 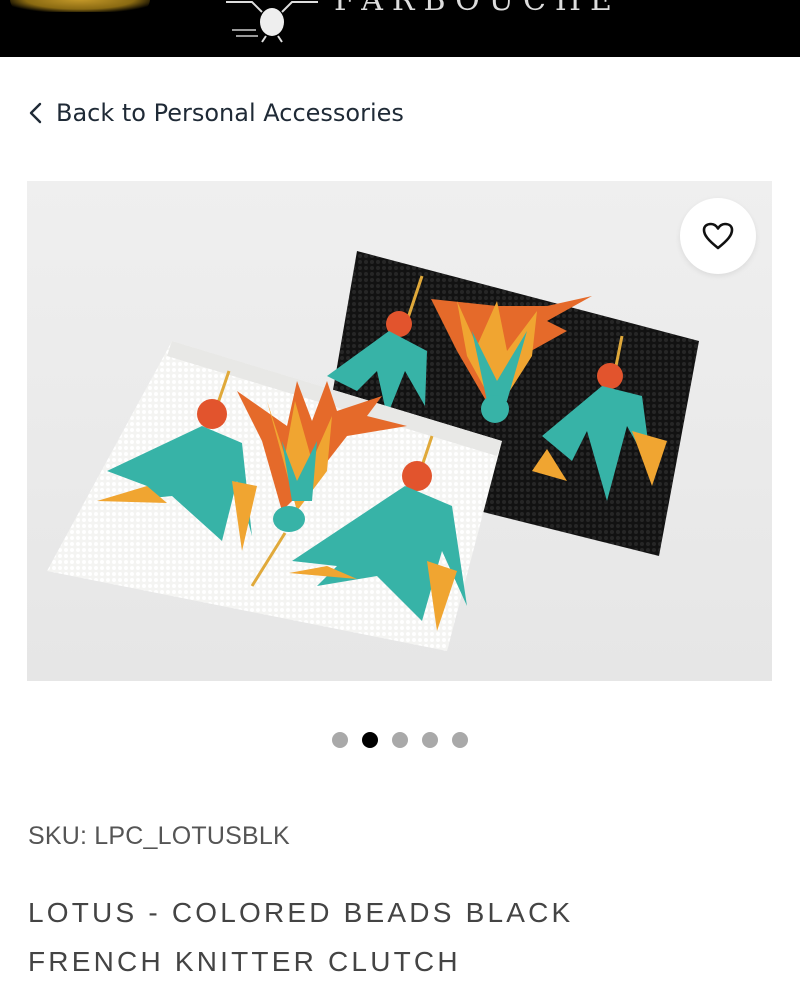 What do you see at coordinates (35, 113) in the screenshot?
I see `chevron-left-icon` at bounding box center [35, 113].